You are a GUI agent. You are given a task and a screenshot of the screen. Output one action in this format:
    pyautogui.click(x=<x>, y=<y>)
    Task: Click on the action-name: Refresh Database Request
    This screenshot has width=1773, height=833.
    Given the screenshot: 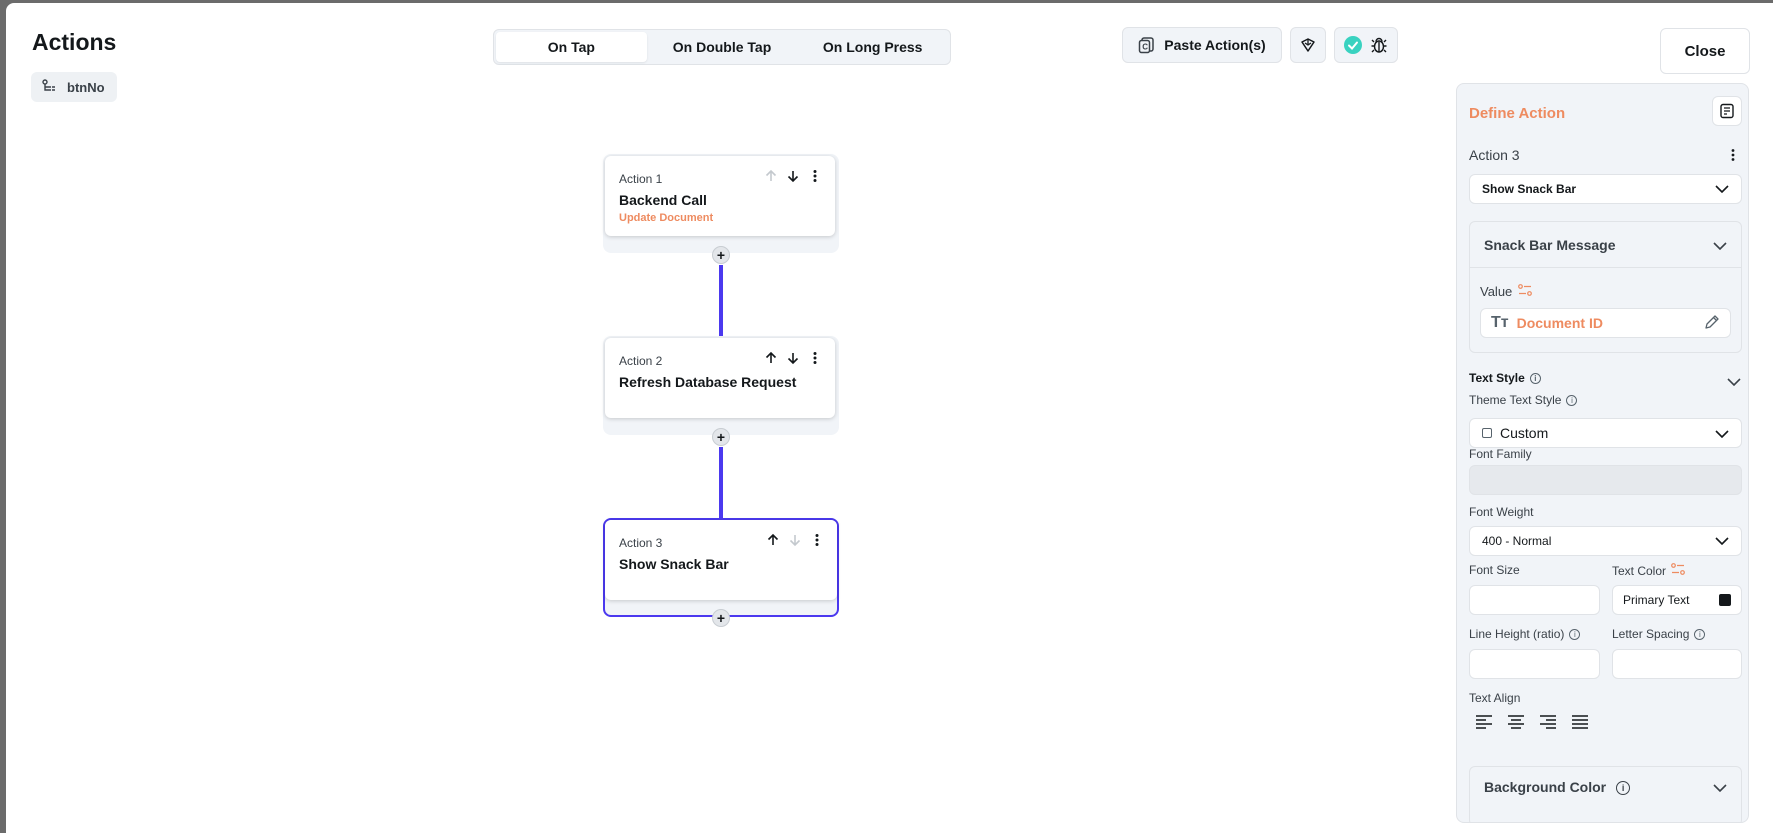 What is the action you would take?
    pyautogui.click(x=708, y=382)
    